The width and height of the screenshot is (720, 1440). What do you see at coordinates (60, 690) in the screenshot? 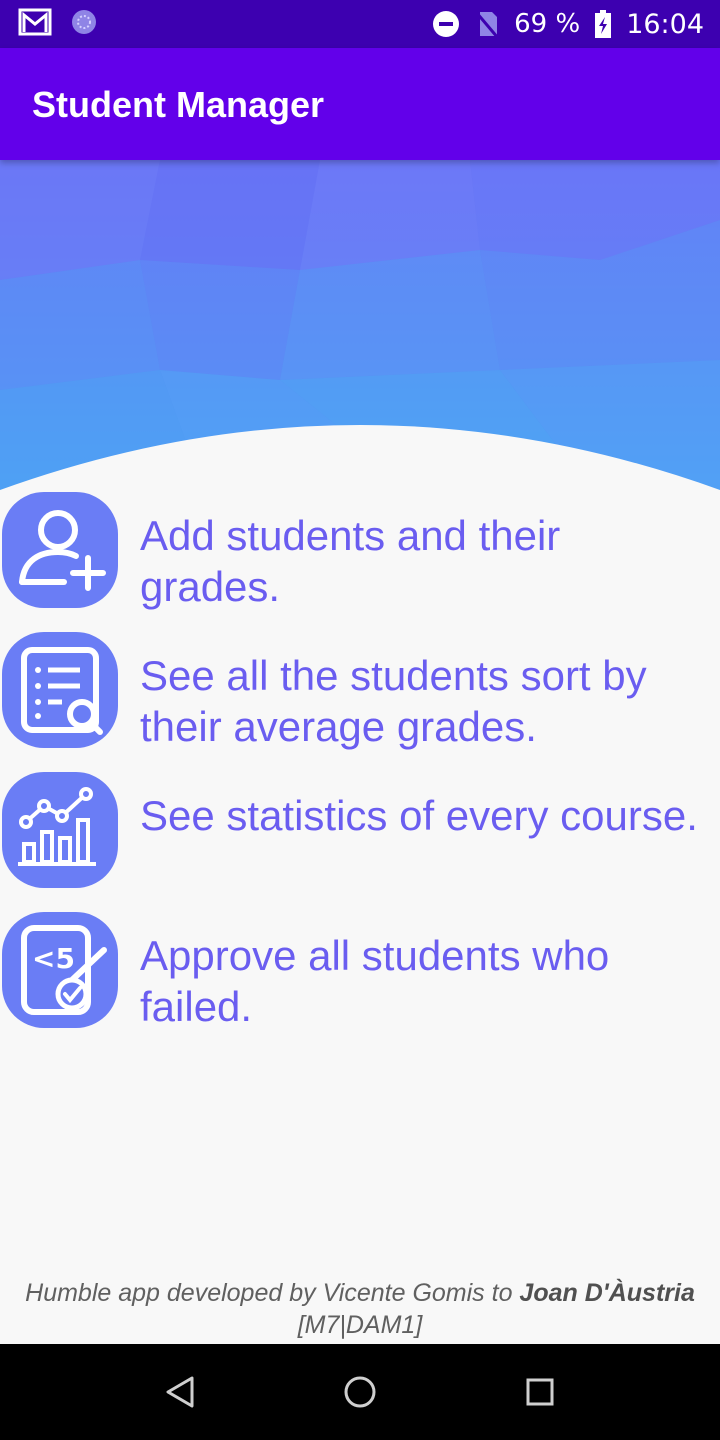
I see `list-search-icon` at bounding box center [60, 690].